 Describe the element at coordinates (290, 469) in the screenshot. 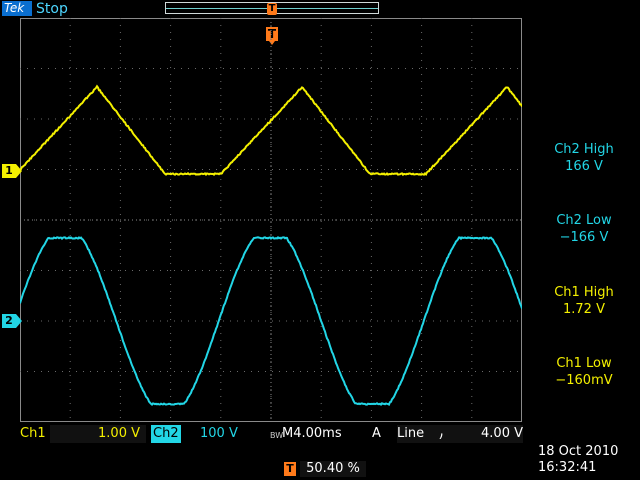

I see `trigger-icon: T` at that location.